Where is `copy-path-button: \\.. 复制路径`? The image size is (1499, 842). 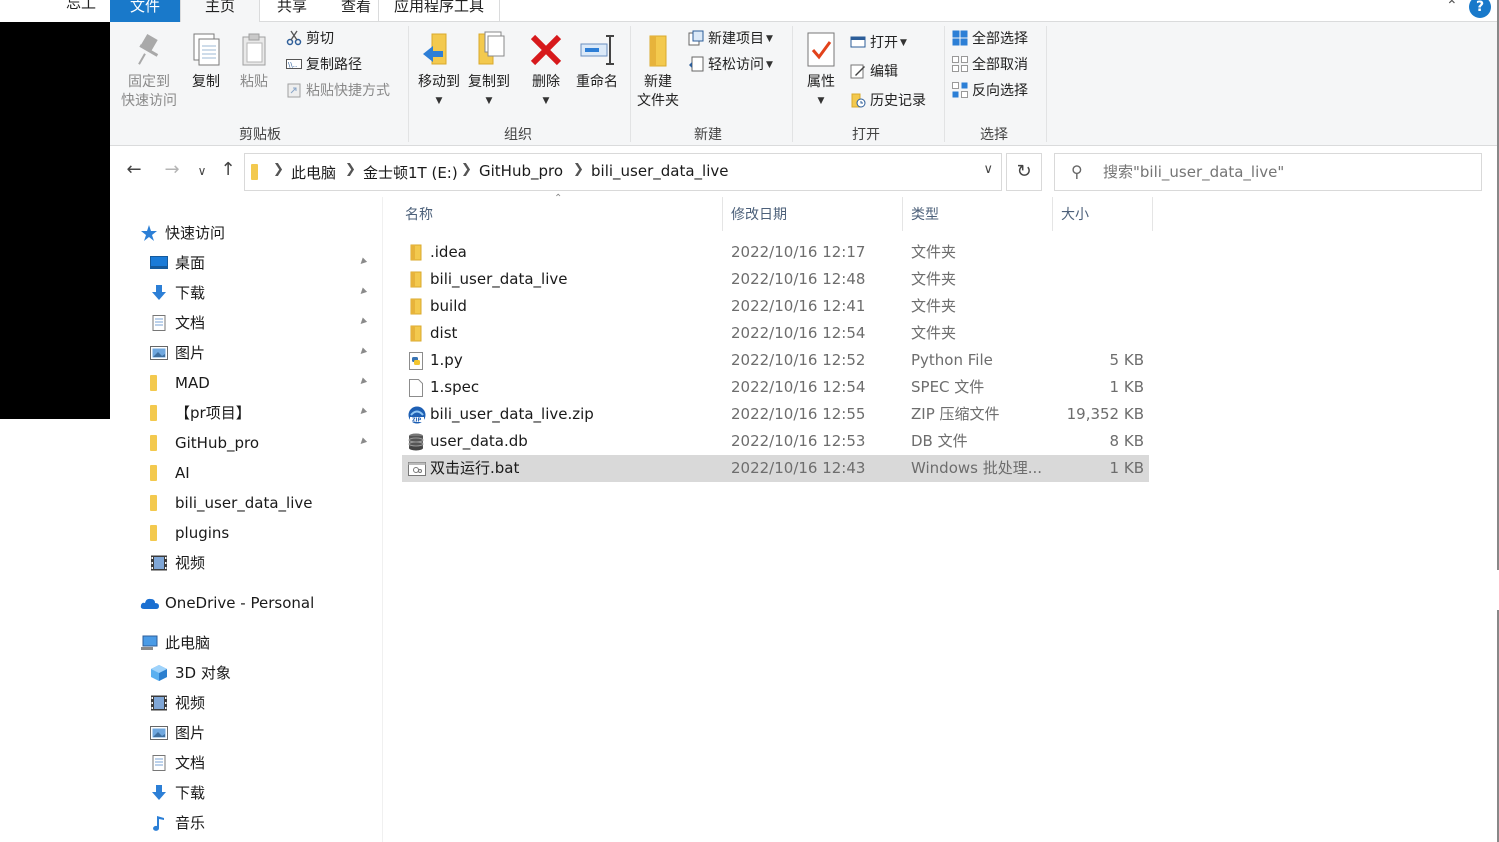 copy-path-button: \\.. 复制路径 is located at coordinates (324, 65).